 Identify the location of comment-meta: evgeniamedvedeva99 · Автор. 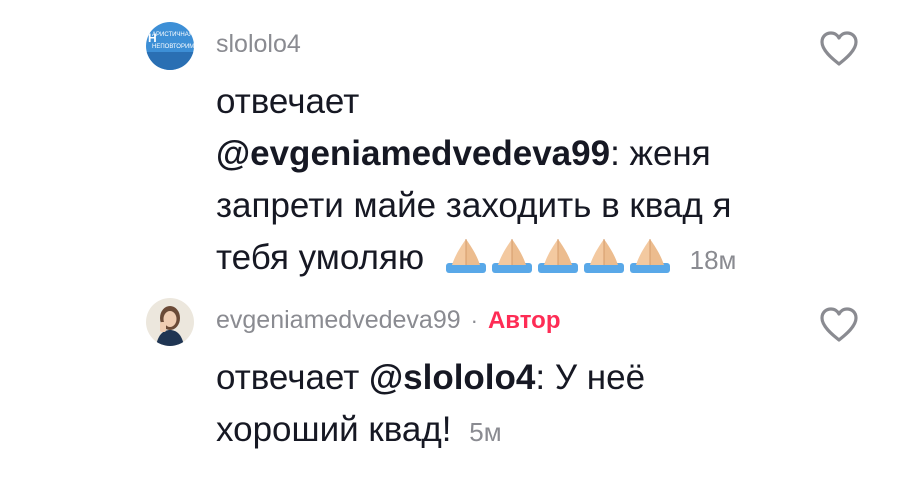
(388, 320).